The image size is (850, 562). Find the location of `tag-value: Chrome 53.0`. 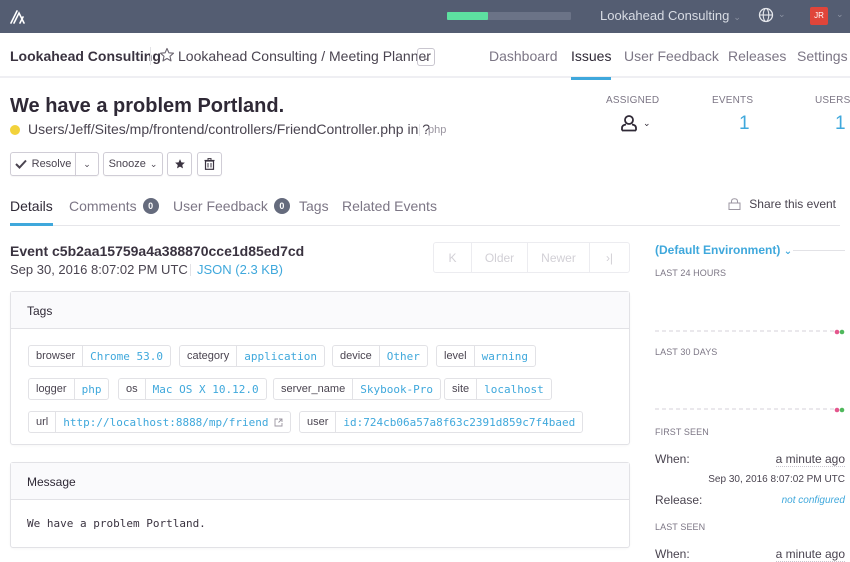

tag-value: Chrome 53.0 is located at coordinates (126, 356).